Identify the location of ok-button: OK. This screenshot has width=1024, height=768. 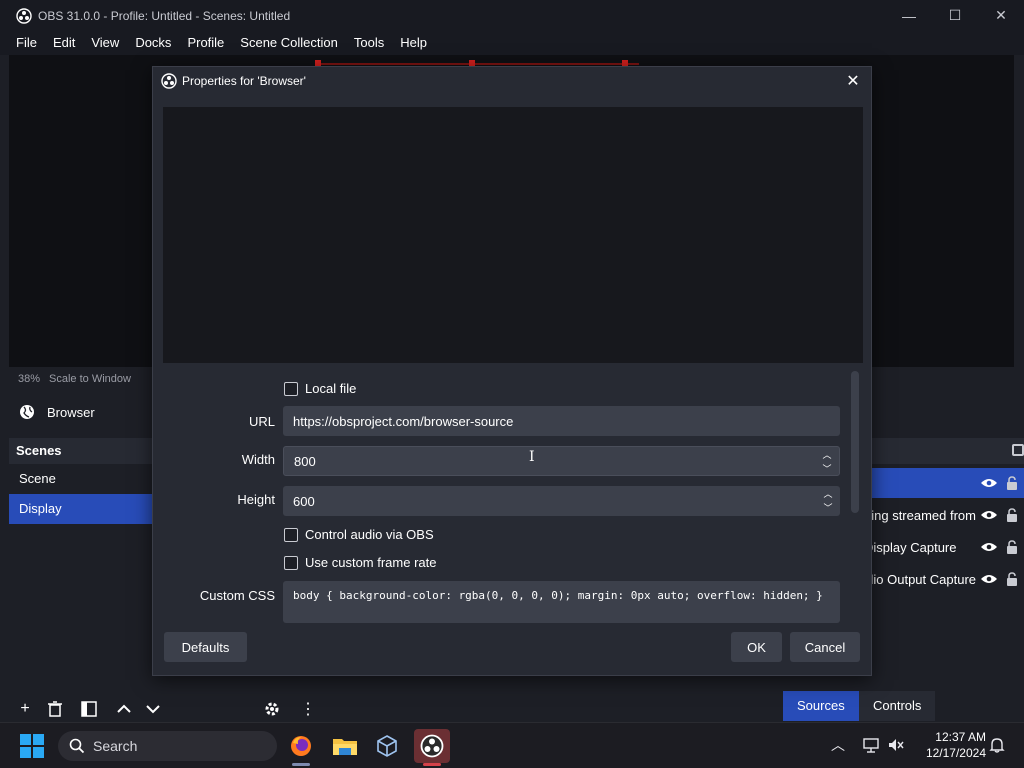
(756, 647).